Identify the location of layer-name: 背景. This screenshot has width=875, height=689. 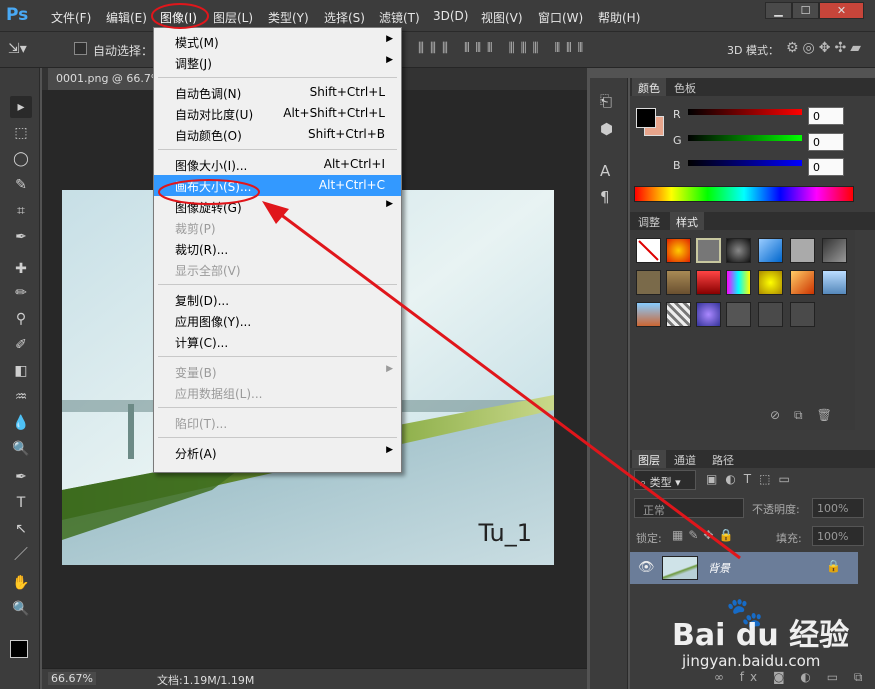
(719, 568).